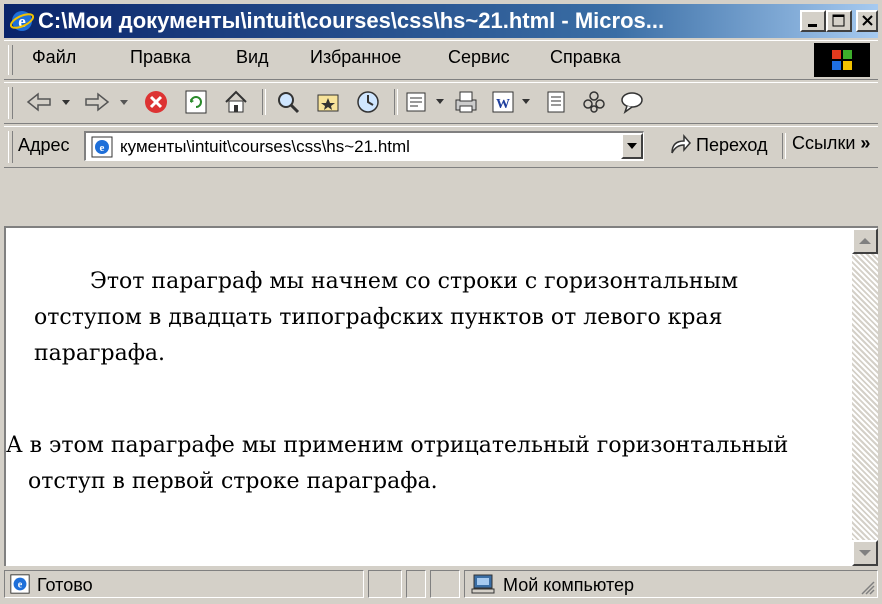  What do you see at coordinates (865, 143) in the screenshot?
I see `chevron-more-icon: »` at bounding box center [865, 143].